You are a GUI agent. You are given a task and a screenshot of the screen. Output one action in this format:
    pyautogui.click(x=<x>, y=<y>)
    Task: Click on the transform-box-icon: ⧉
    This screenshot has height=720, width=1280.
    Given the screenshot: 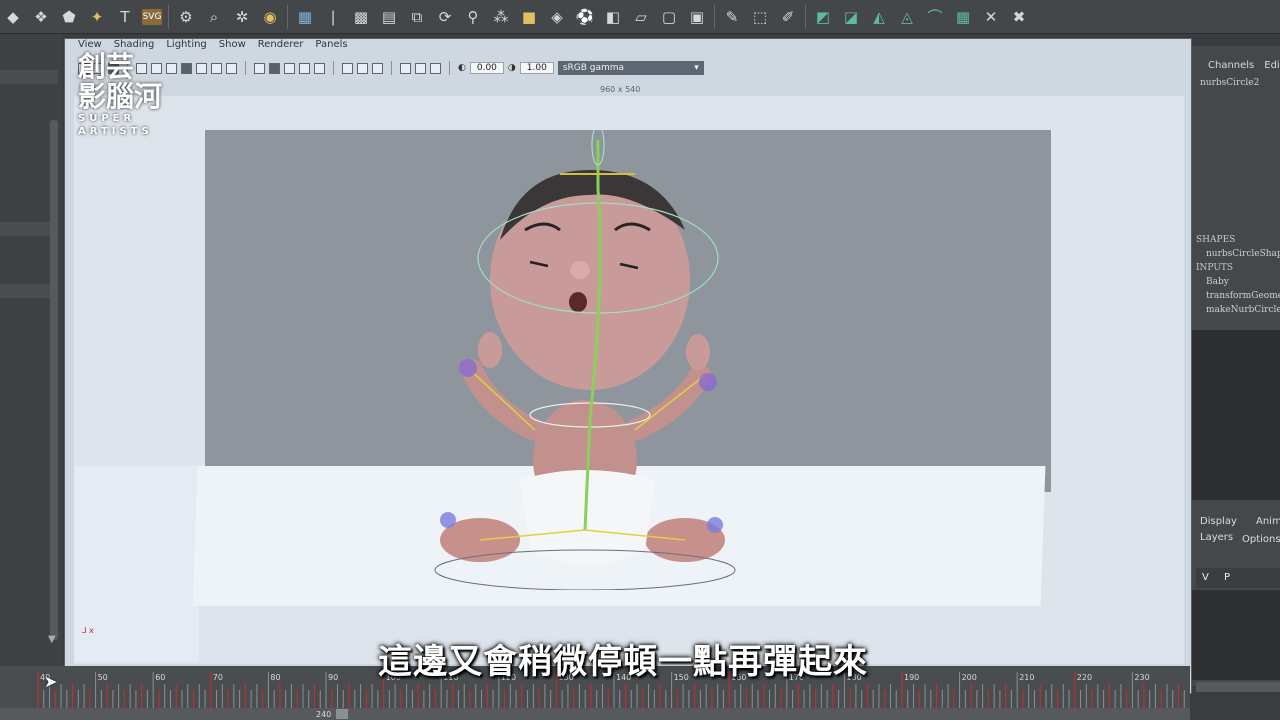 What is the action you would take?
    pyautogui.click(x=417, y=17)
    